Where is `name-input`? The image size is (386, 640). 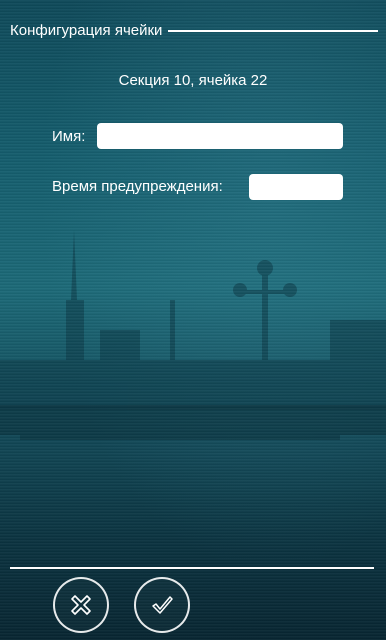 name-input is located at coordinates (220, 136).